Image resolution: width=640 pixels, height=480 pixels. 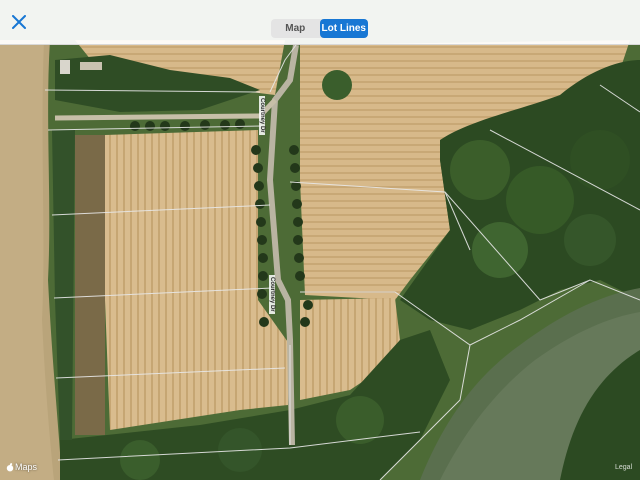 What do you see at coordinates (623, 467) in the screenshot?
I see `legal-link: Legal` at bounding box center [623, 467].